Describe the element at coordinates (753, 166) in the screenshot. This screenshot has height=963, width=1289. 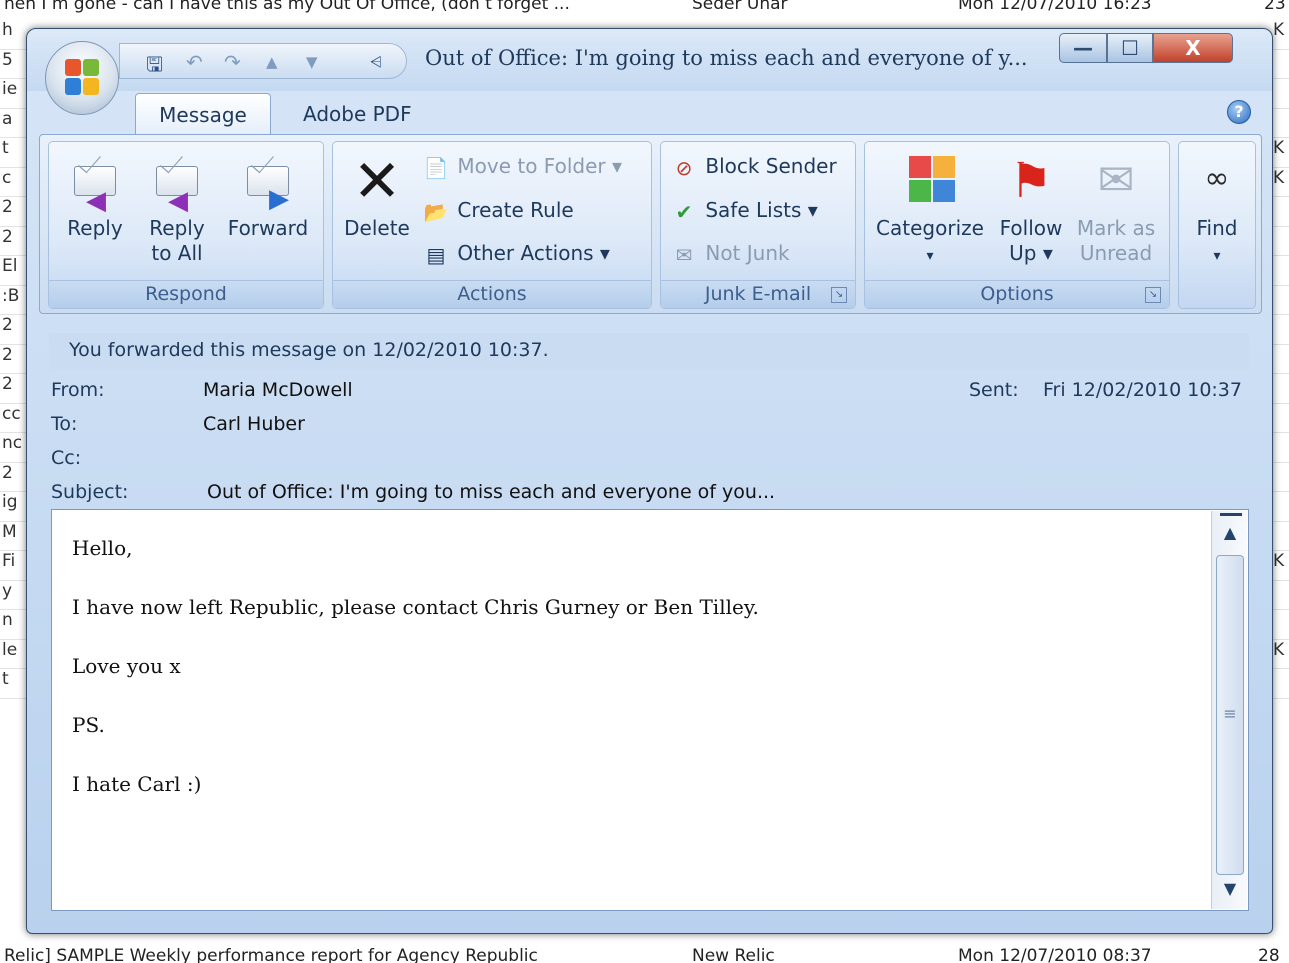
I see `block-sender-button: ⊘ Block Sender` at that location.